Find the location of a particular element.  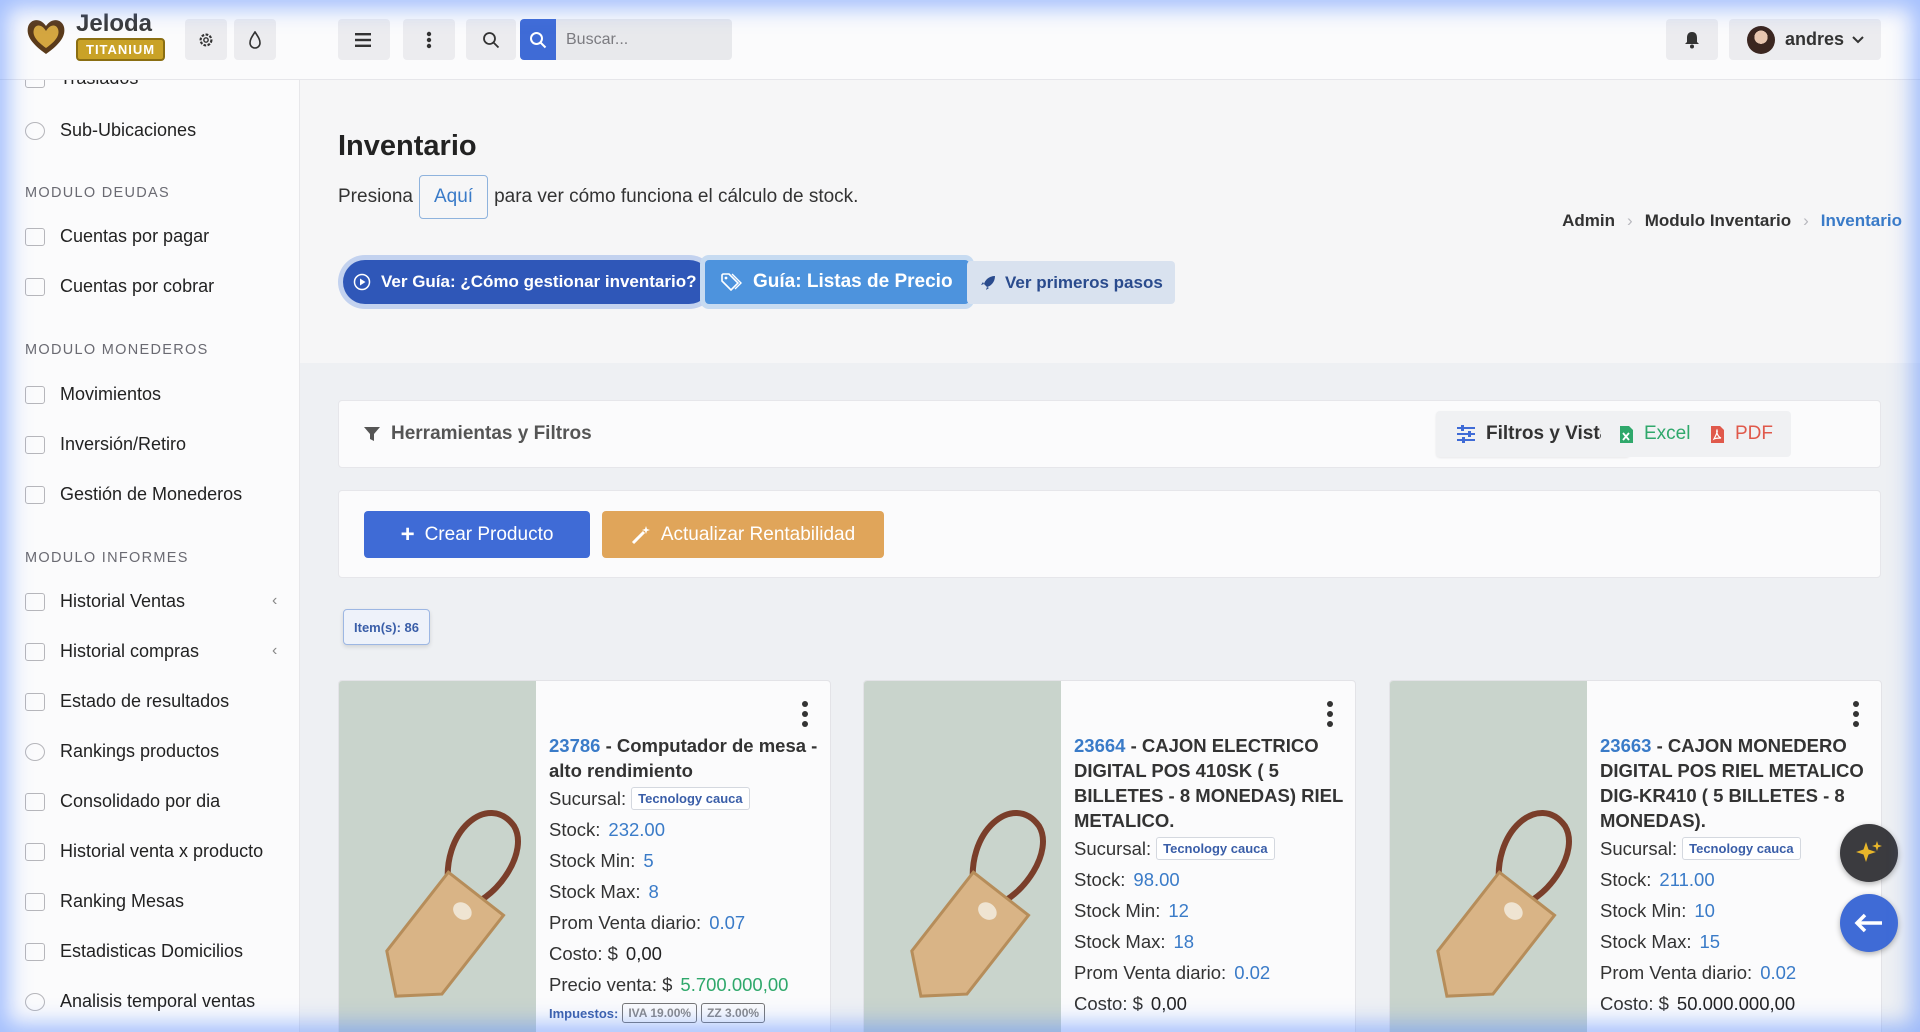

wallet-icon is located at coordinates (35, 494).